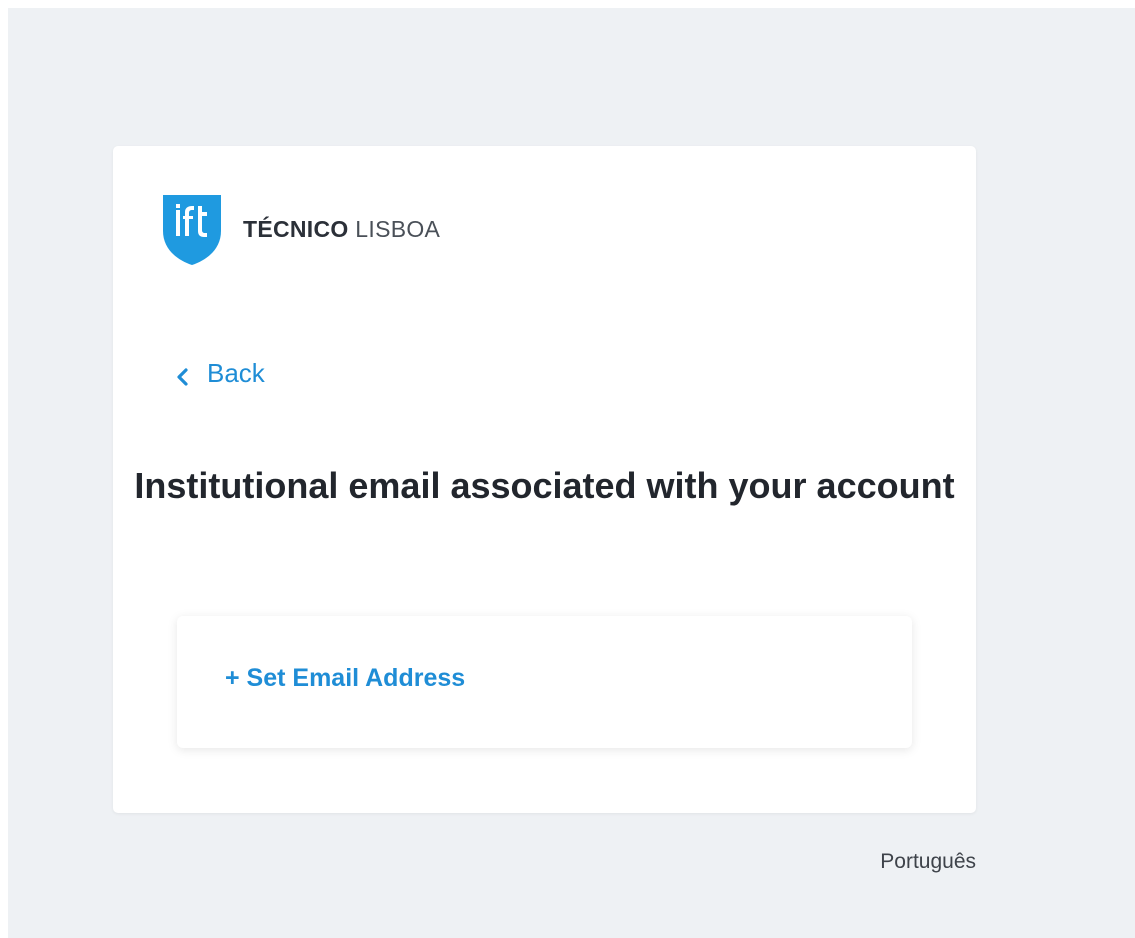  What do you see at coordinates (183, 374) in the screenshot?
I see `chevron-left-icon` at bounding box center [183, 374].